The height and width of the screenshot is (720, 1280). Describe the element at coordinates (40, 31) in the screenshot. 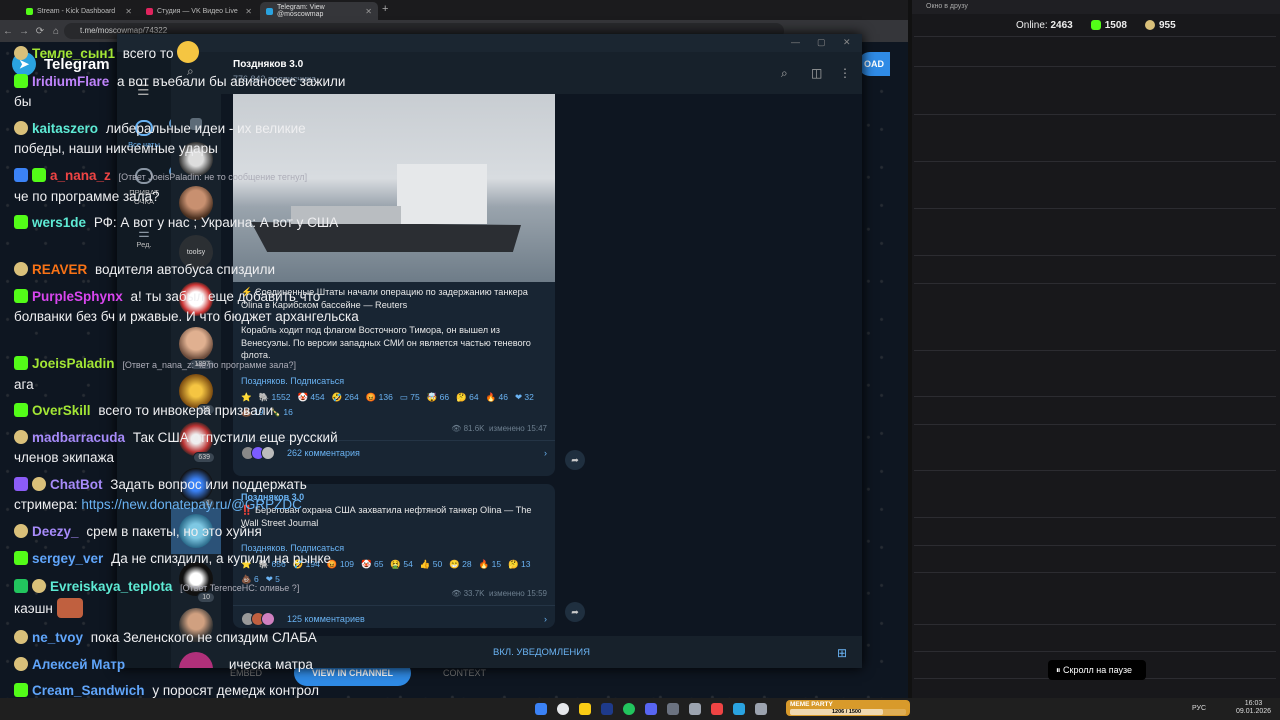

I see `reload-icon: ⟳` at that location.